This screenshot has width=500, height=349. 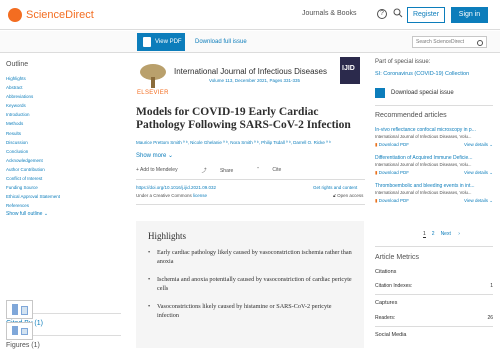 What do you see at coordinates (204, 171) in the screenshot?
I see `share-icon: ⤴` at bounding box center [204, 171].